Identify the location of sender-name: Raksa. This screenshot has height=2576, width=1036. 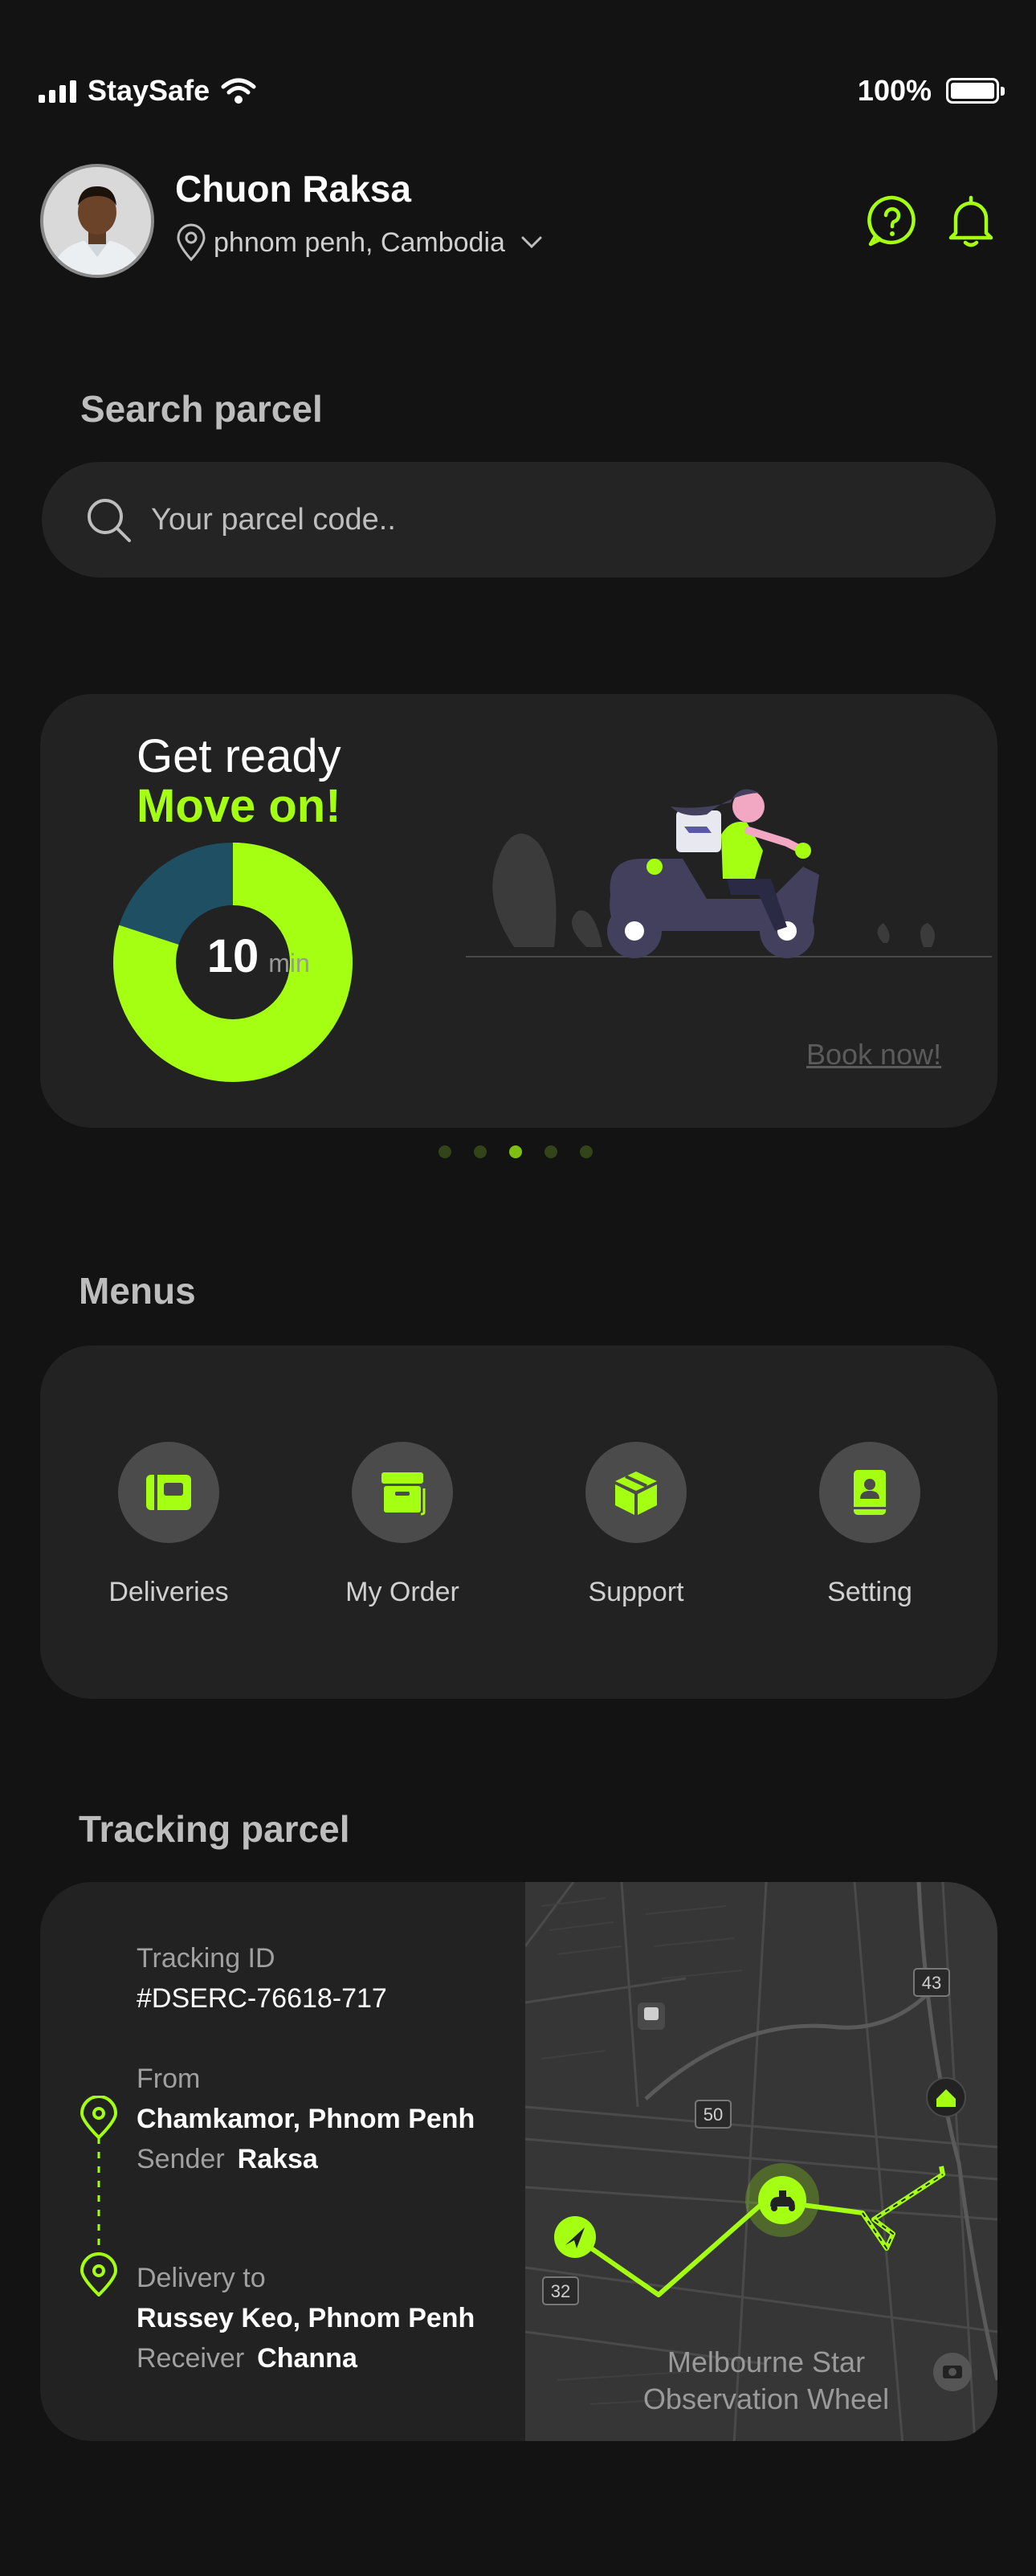
(277, 2159).